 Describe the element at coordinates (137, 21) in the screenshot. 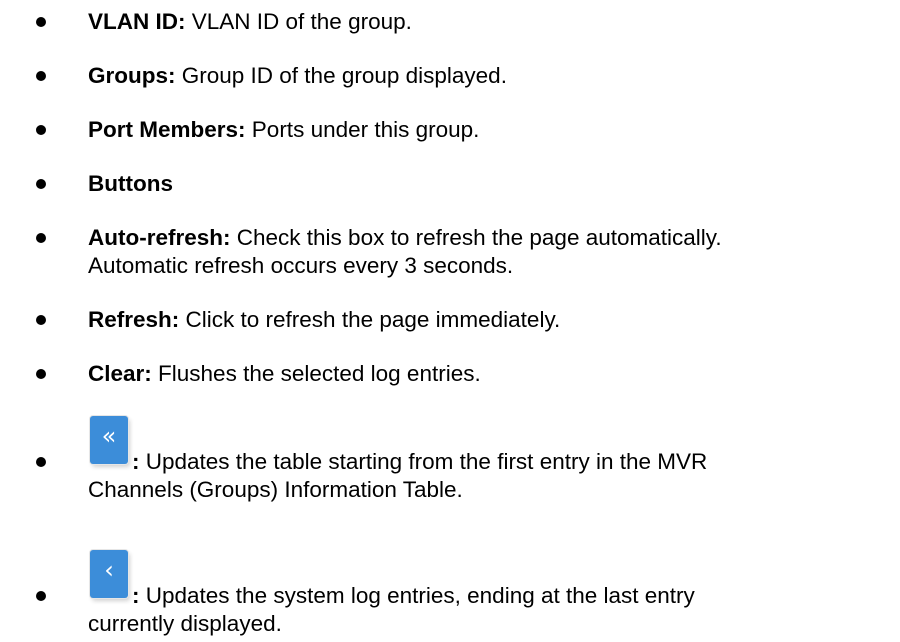

I see `item-term: VLAN ID:` at that location.